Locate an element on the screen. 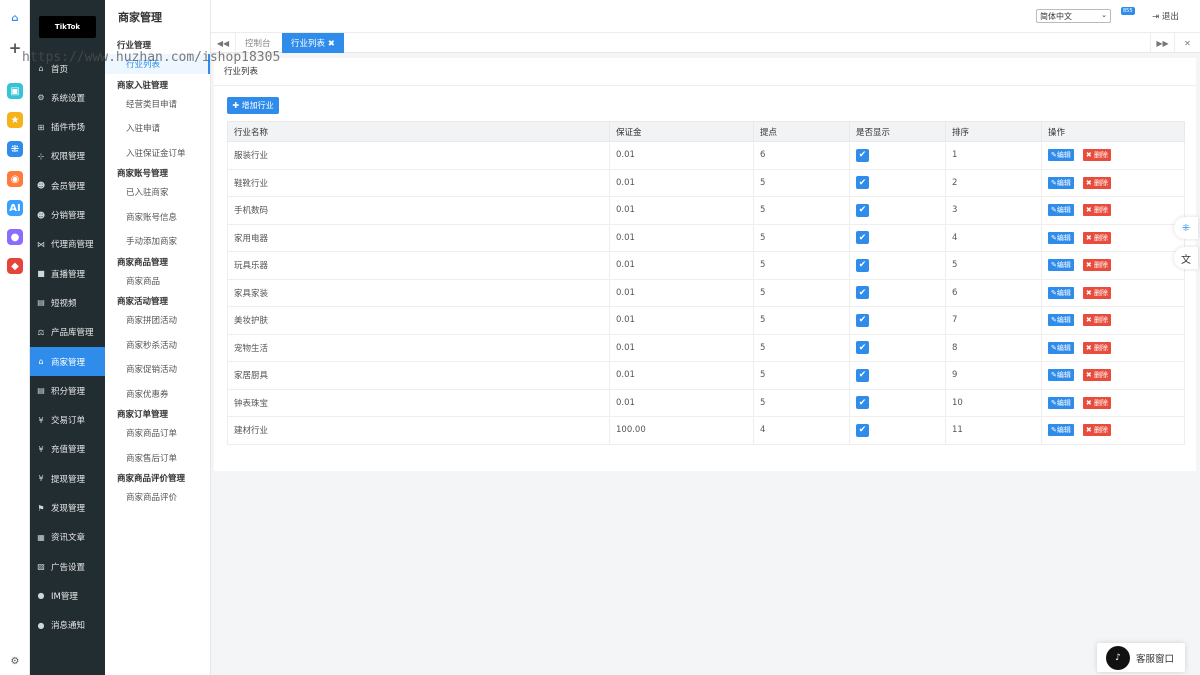  logout-button: ⇥ 退出 is located at coordinates (1165, 16).